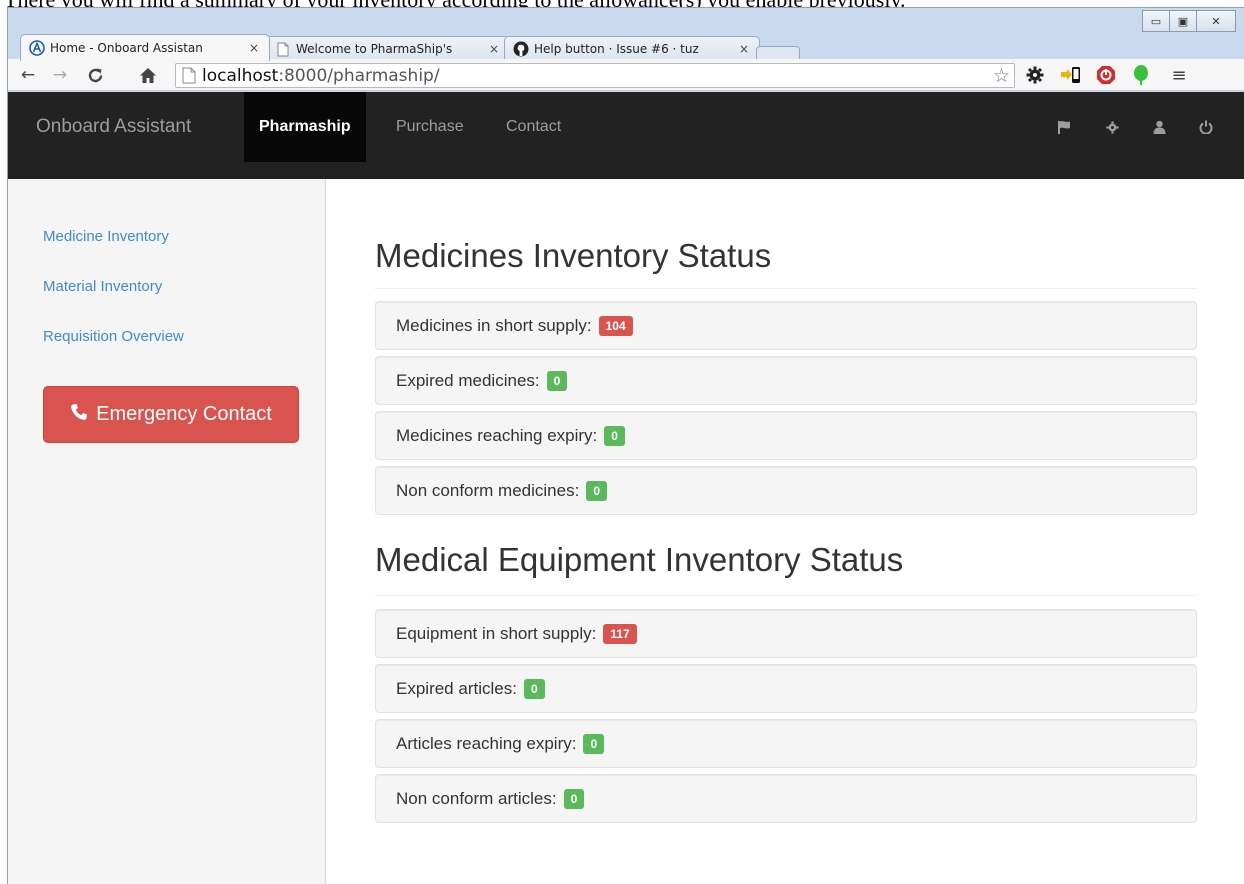 The width and height of the screenshot is (1244, 884). Describe the element at coordinates (521, 49) in the screenshot. I see `github-icon` at that location.